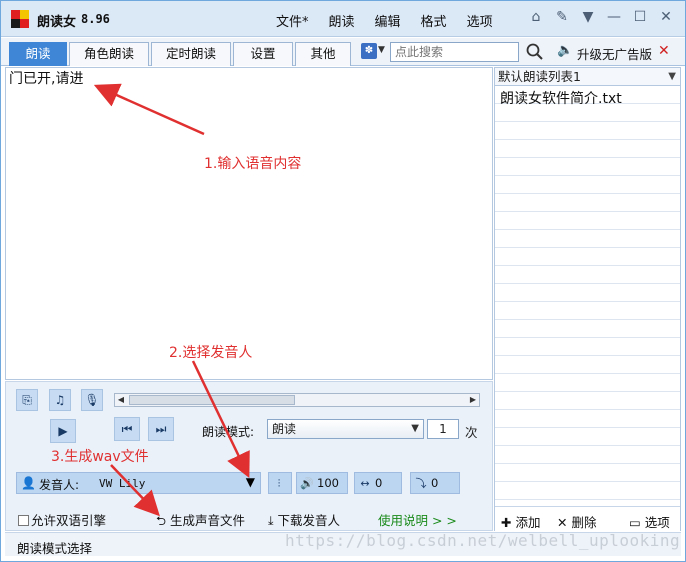 This screenshot has height=562, width=686. What do you see at coordinates (454, 52) in the screenshot?
I see `search-input` at bounding box center [454, 52].